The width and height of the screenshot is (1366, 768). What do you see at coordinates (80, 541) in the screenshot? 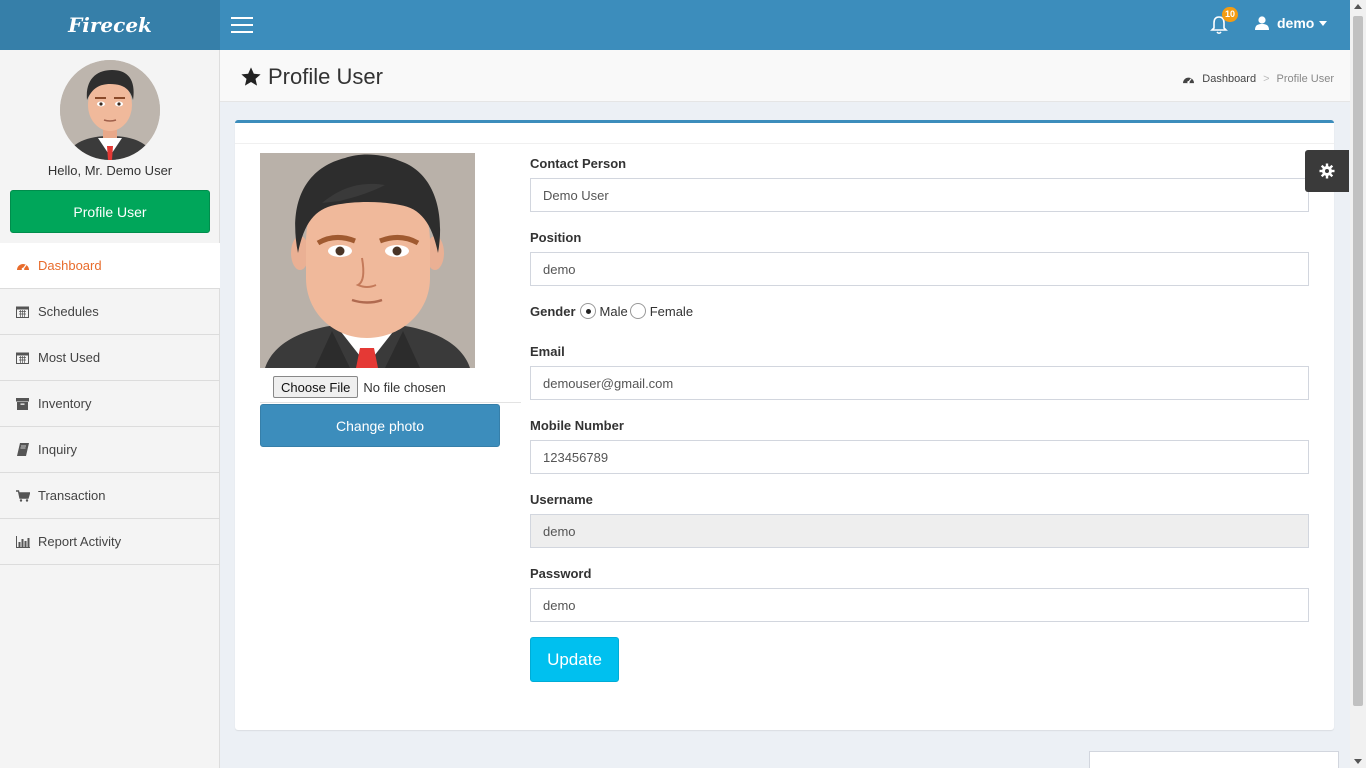
I see `sidebar-item-label: Report Activity` at bounding box center [80, 541].